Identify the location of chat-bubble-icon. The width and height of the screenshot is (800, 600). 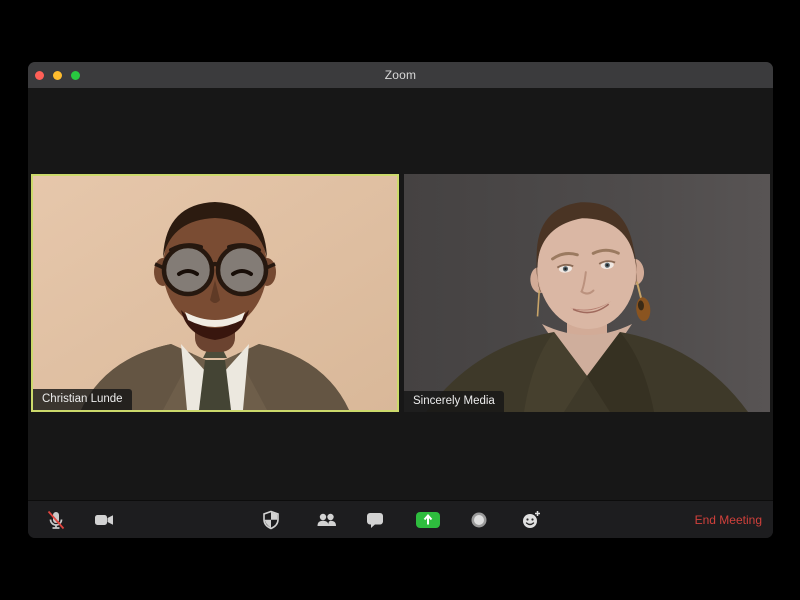
(375, 520).